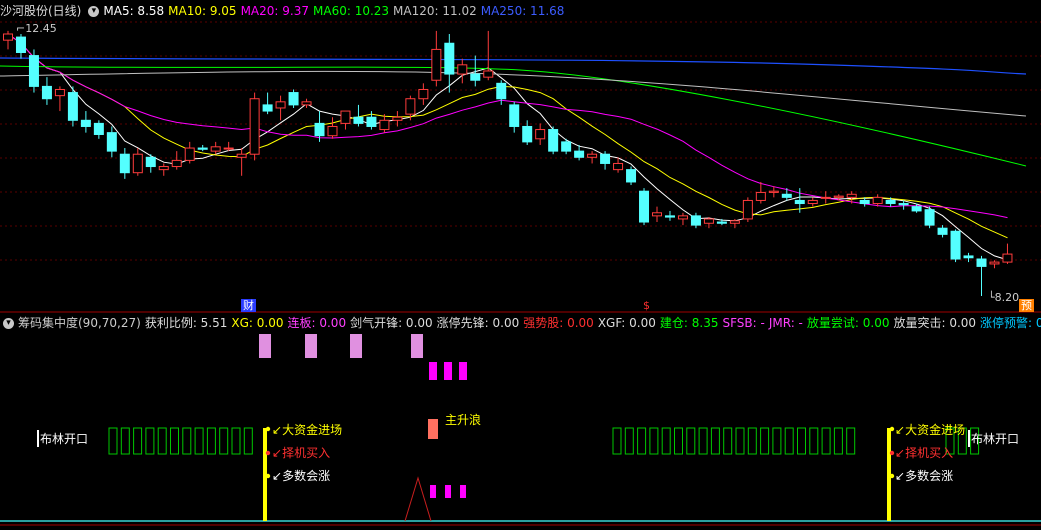  What do you see at coordinates (689, 323) in the screenshot?
I see `jiancang-value: 建仓: 8.35` at bounding box center [689, 323].